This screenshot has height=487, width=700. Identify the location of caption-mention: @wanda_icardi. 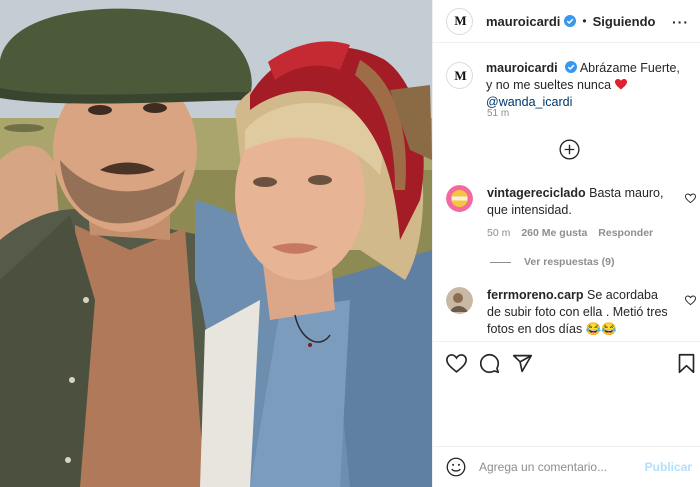
(529, 102).